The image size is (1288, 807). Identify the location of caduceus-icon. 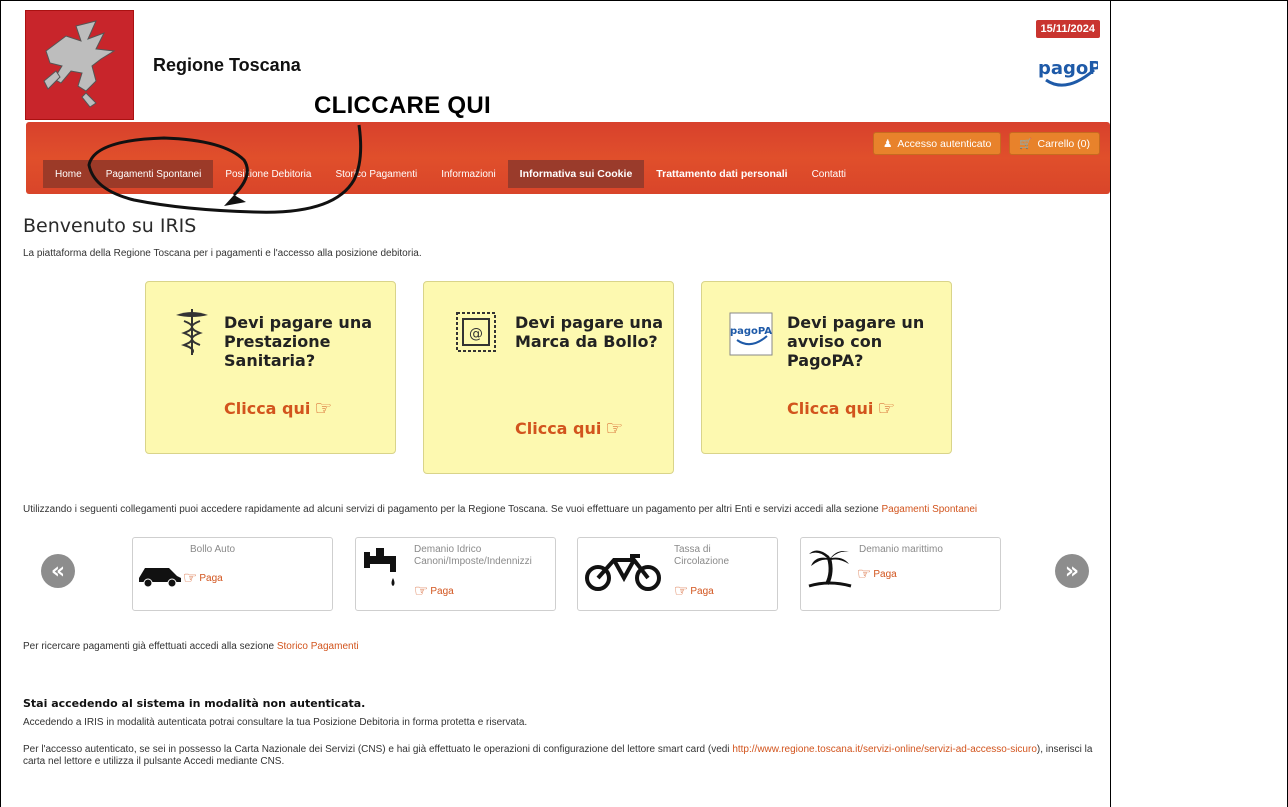
(192, 334).